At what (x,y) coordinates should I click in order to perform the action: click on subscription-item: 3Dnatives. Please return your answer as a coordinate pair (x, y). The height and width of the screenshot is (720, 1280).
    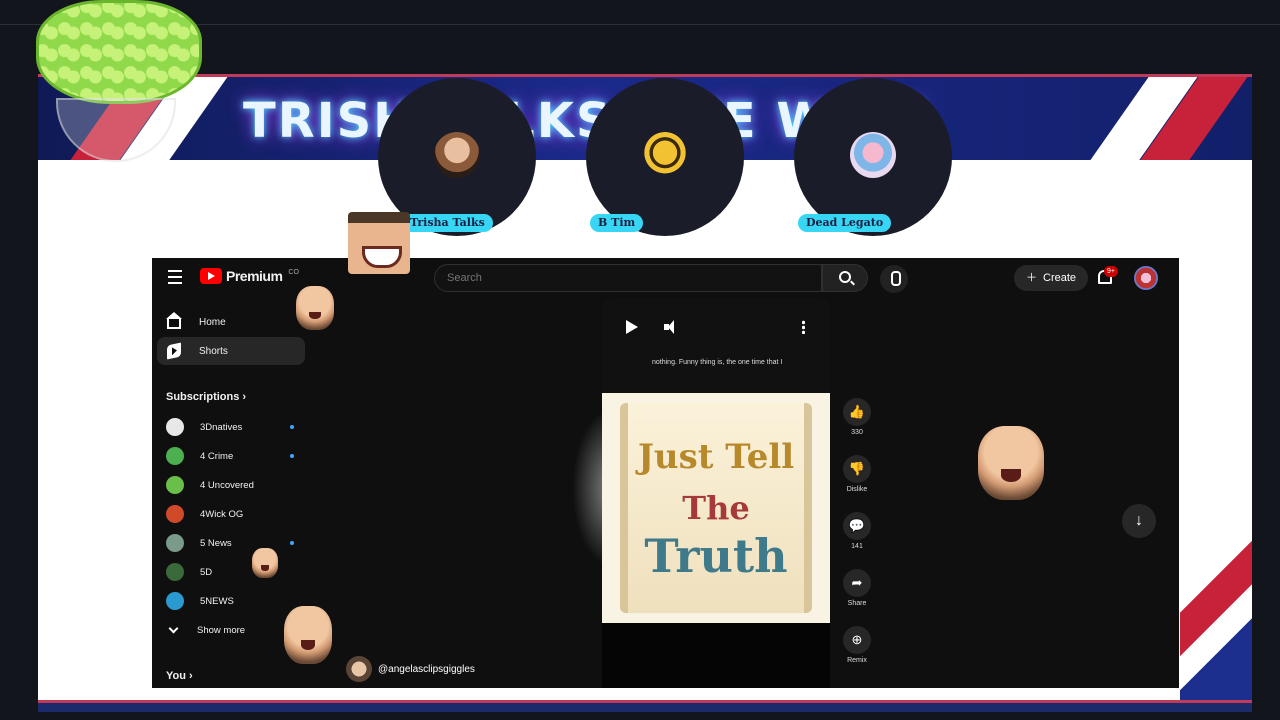
    Looking at the image, I should click on (231, 427).